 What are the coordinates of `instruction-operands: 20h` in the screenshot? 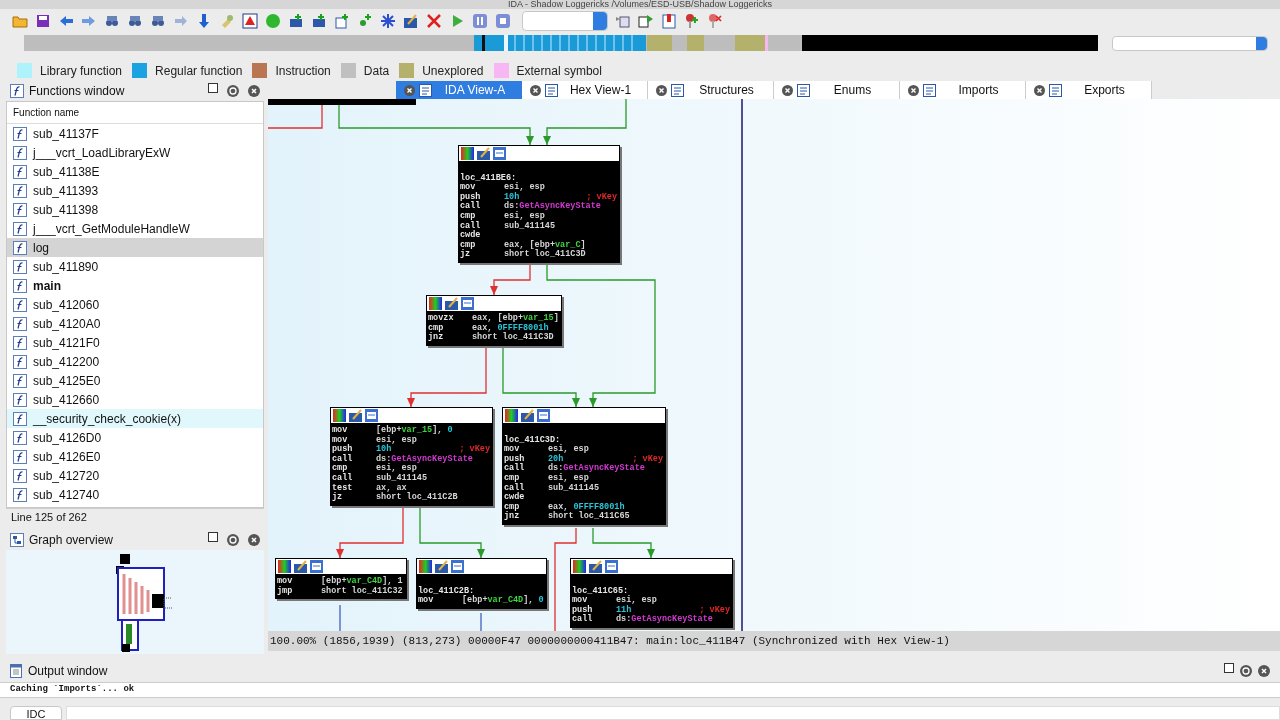 It's located at (556, 459).